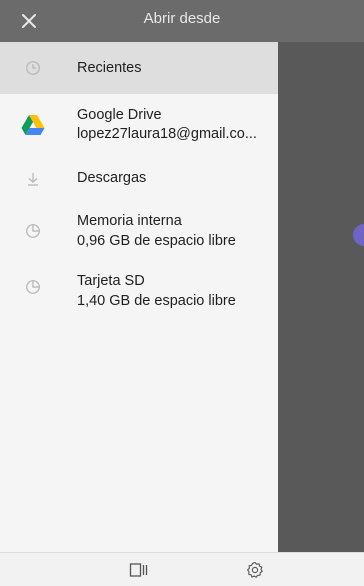  What do you see at coordinates (33, 125) in the screenshot?
I see `google-drive-icon` at bounding box center [33, 125].